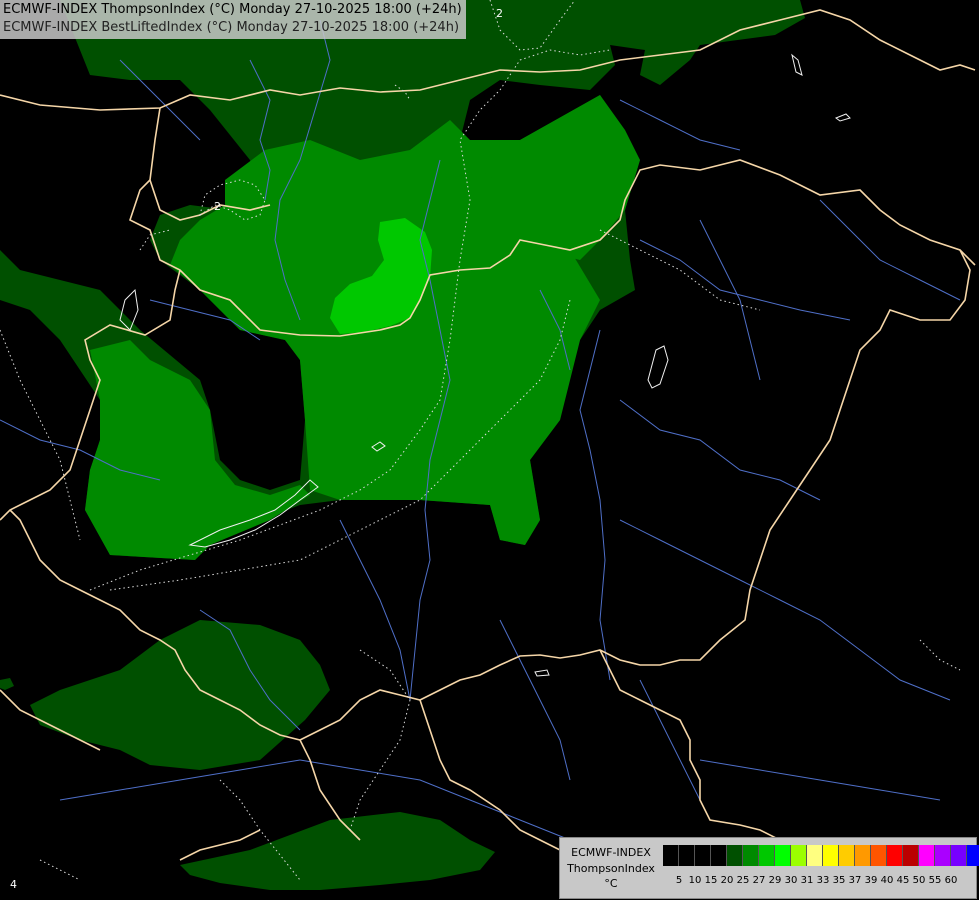  Describe the element at coordinates (611, 852) in the screenshot. I see `legend-model-label: ECMWF-INDEX` at that location.